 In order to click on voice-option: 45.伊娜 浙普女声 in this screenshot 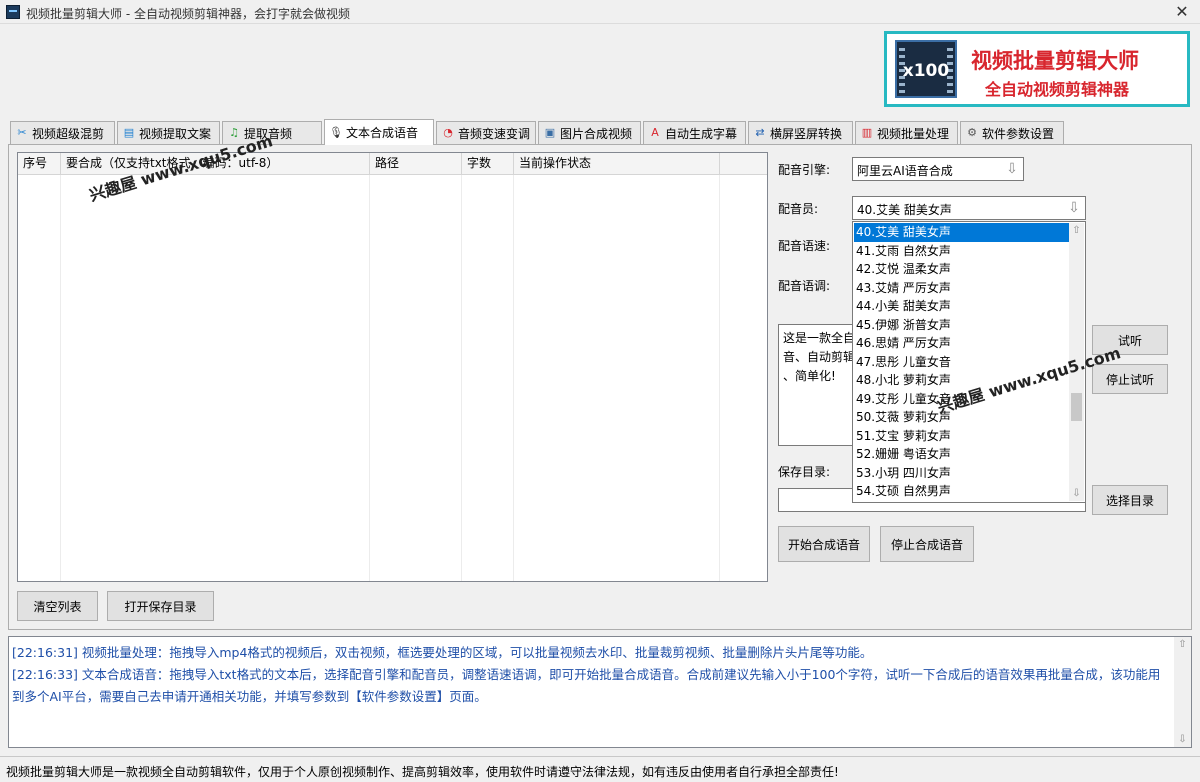, I will do `click(962, 325)`.